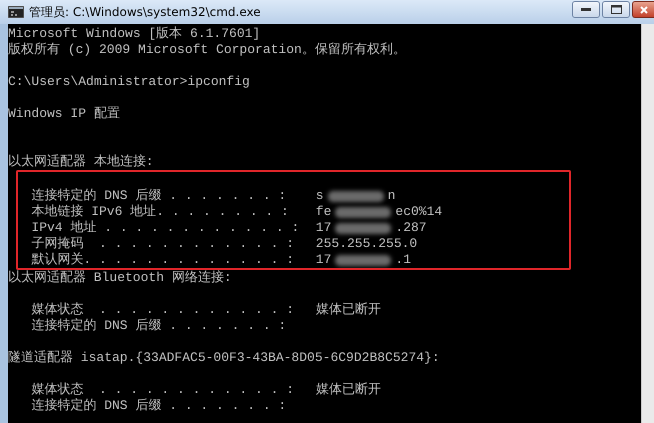 Image resolution: width=654 pixels, height=423 pixels. What do you see at coordinates (224, 357) in the screenshot?
I see `console-text: 隧道适配器 isatap.{33ADFAC5-00F3-43BA-8D05-6C9D2B8C5274}:` at bounding box center [224, 357].